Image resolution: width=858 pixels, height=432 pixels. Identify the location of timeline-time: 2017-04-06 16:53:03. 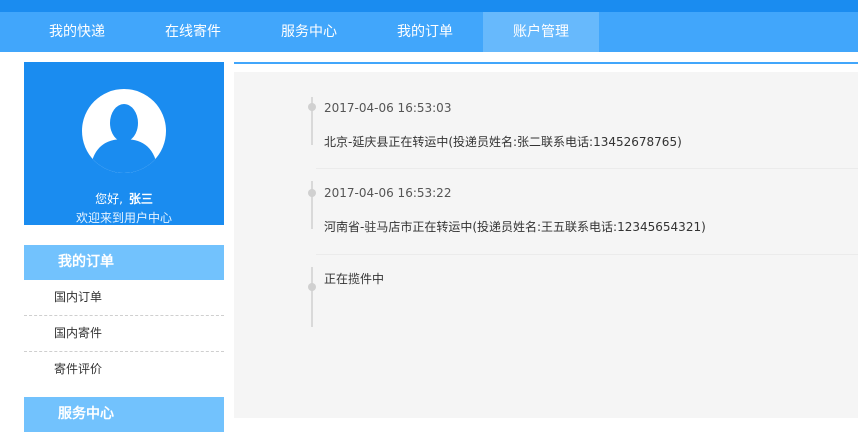
(388, 108).